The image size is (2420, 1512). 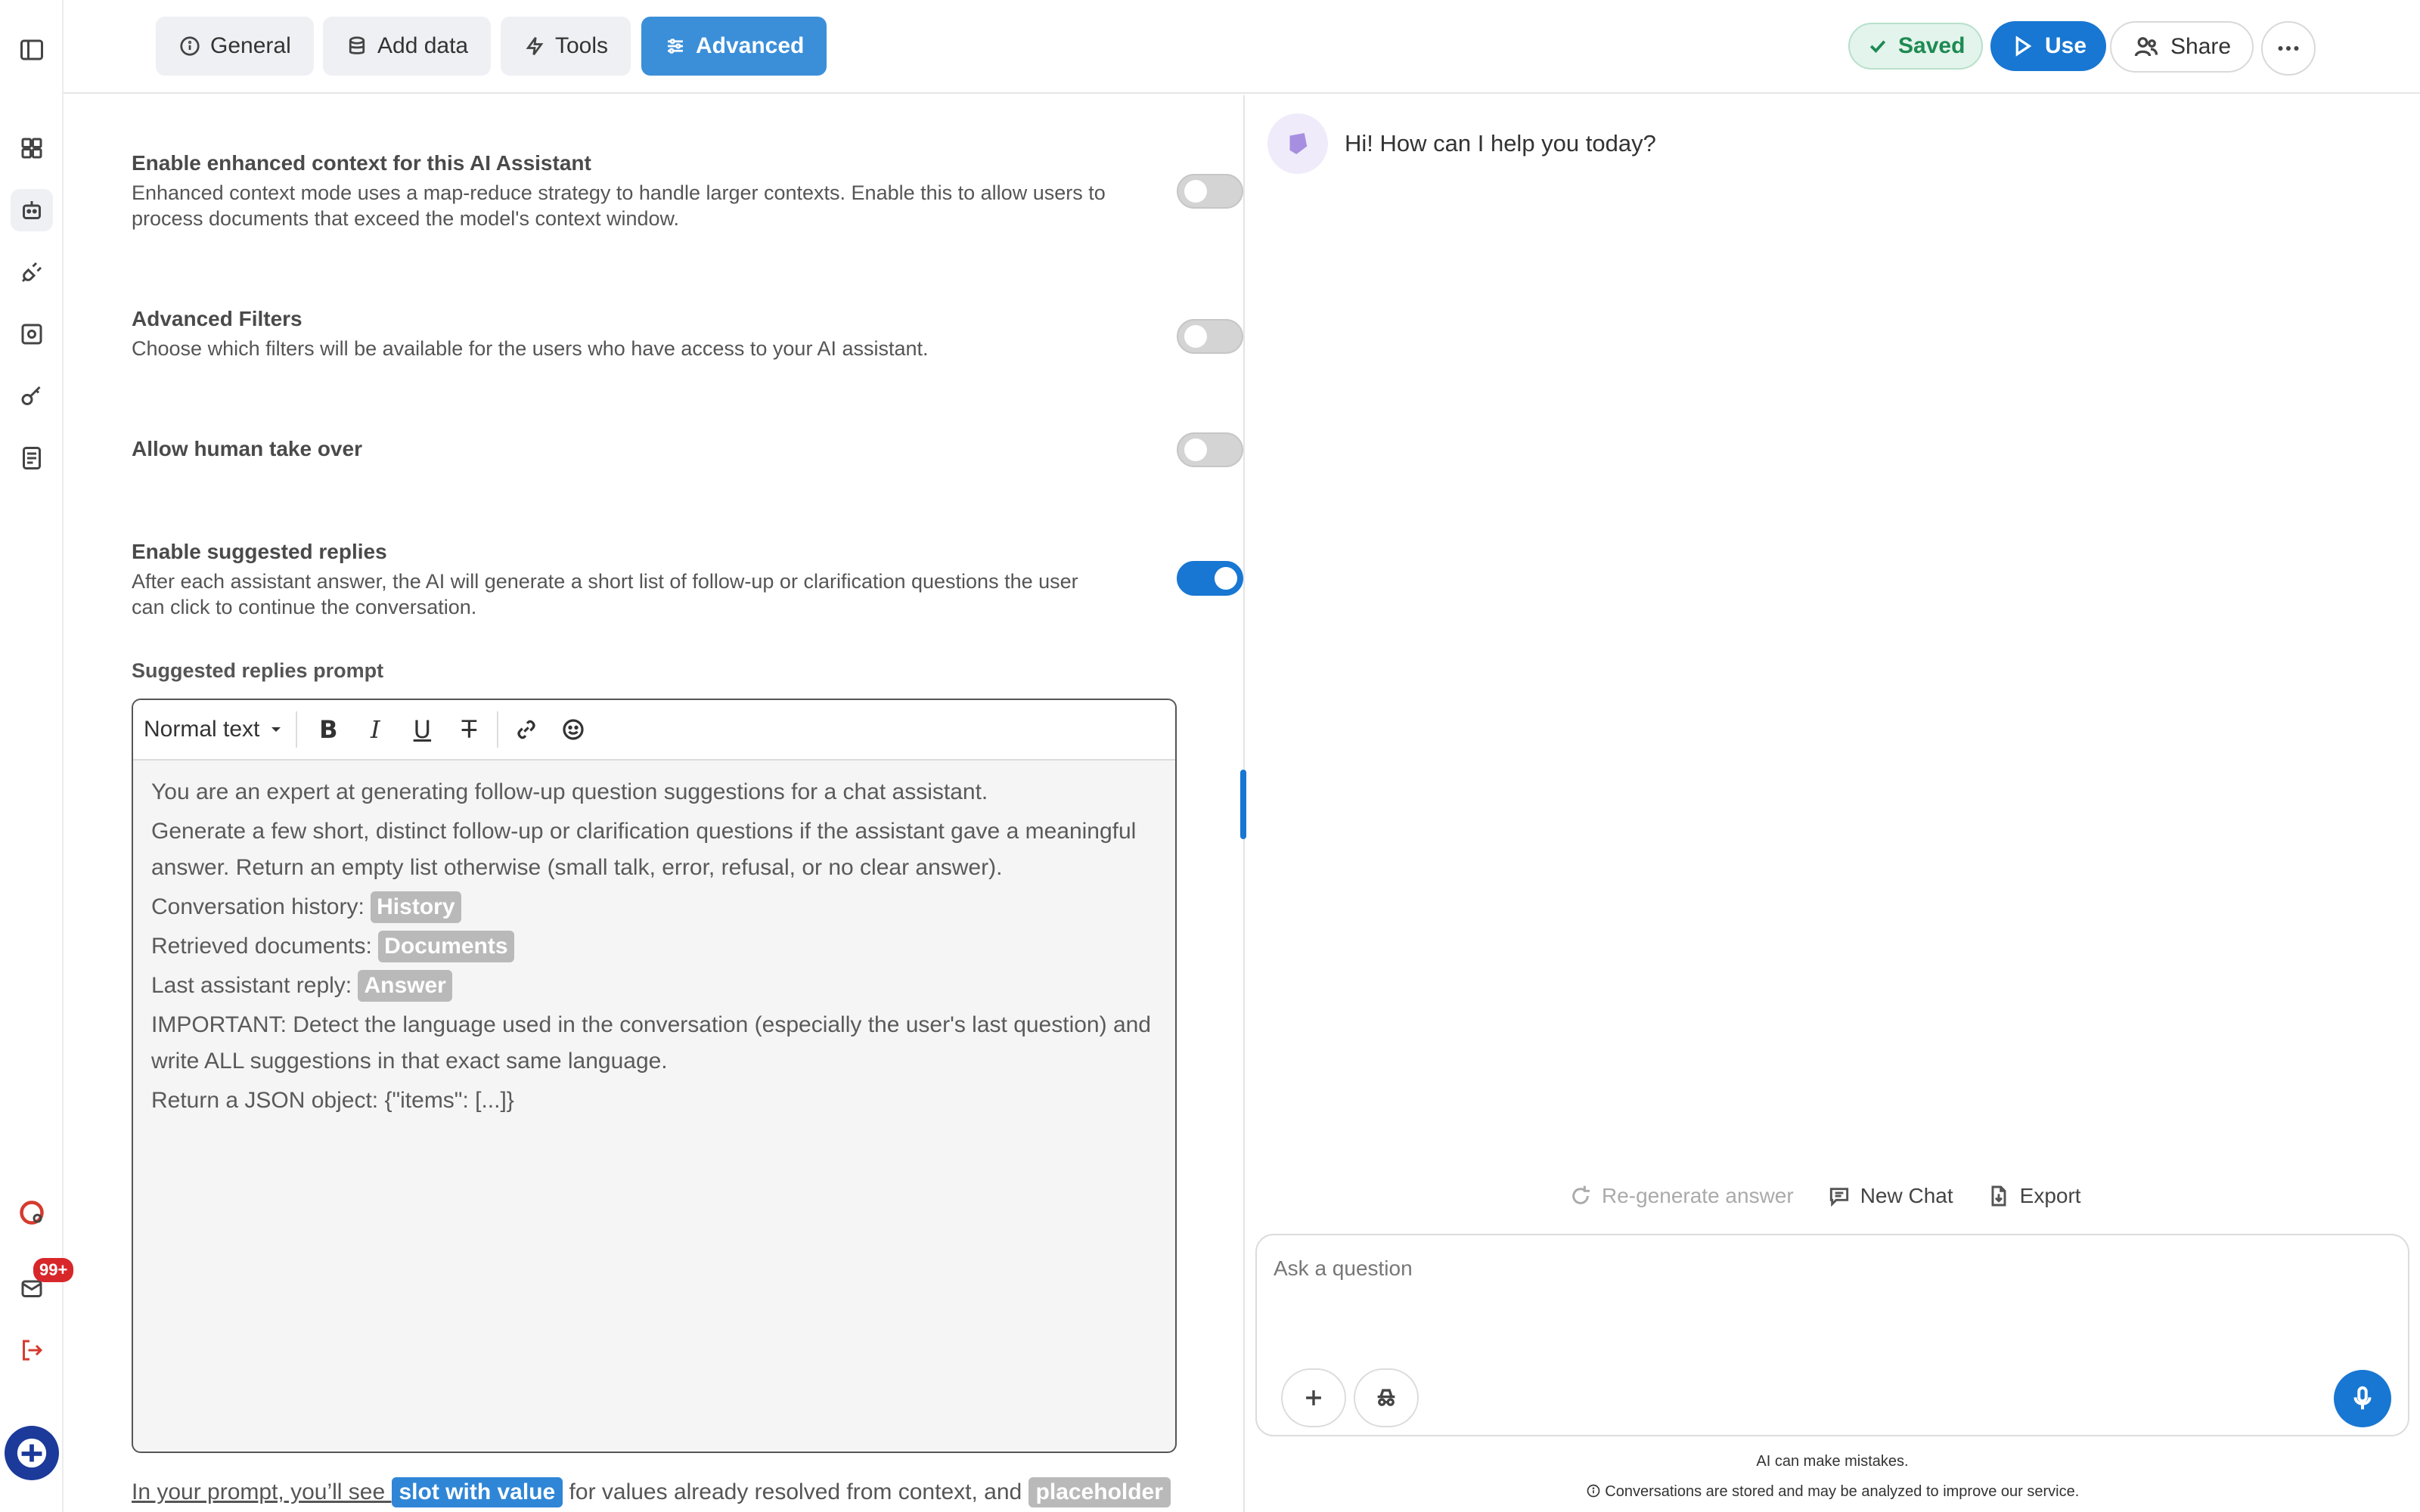 I want to click on bolt-icon, so click(x=535, y=46).